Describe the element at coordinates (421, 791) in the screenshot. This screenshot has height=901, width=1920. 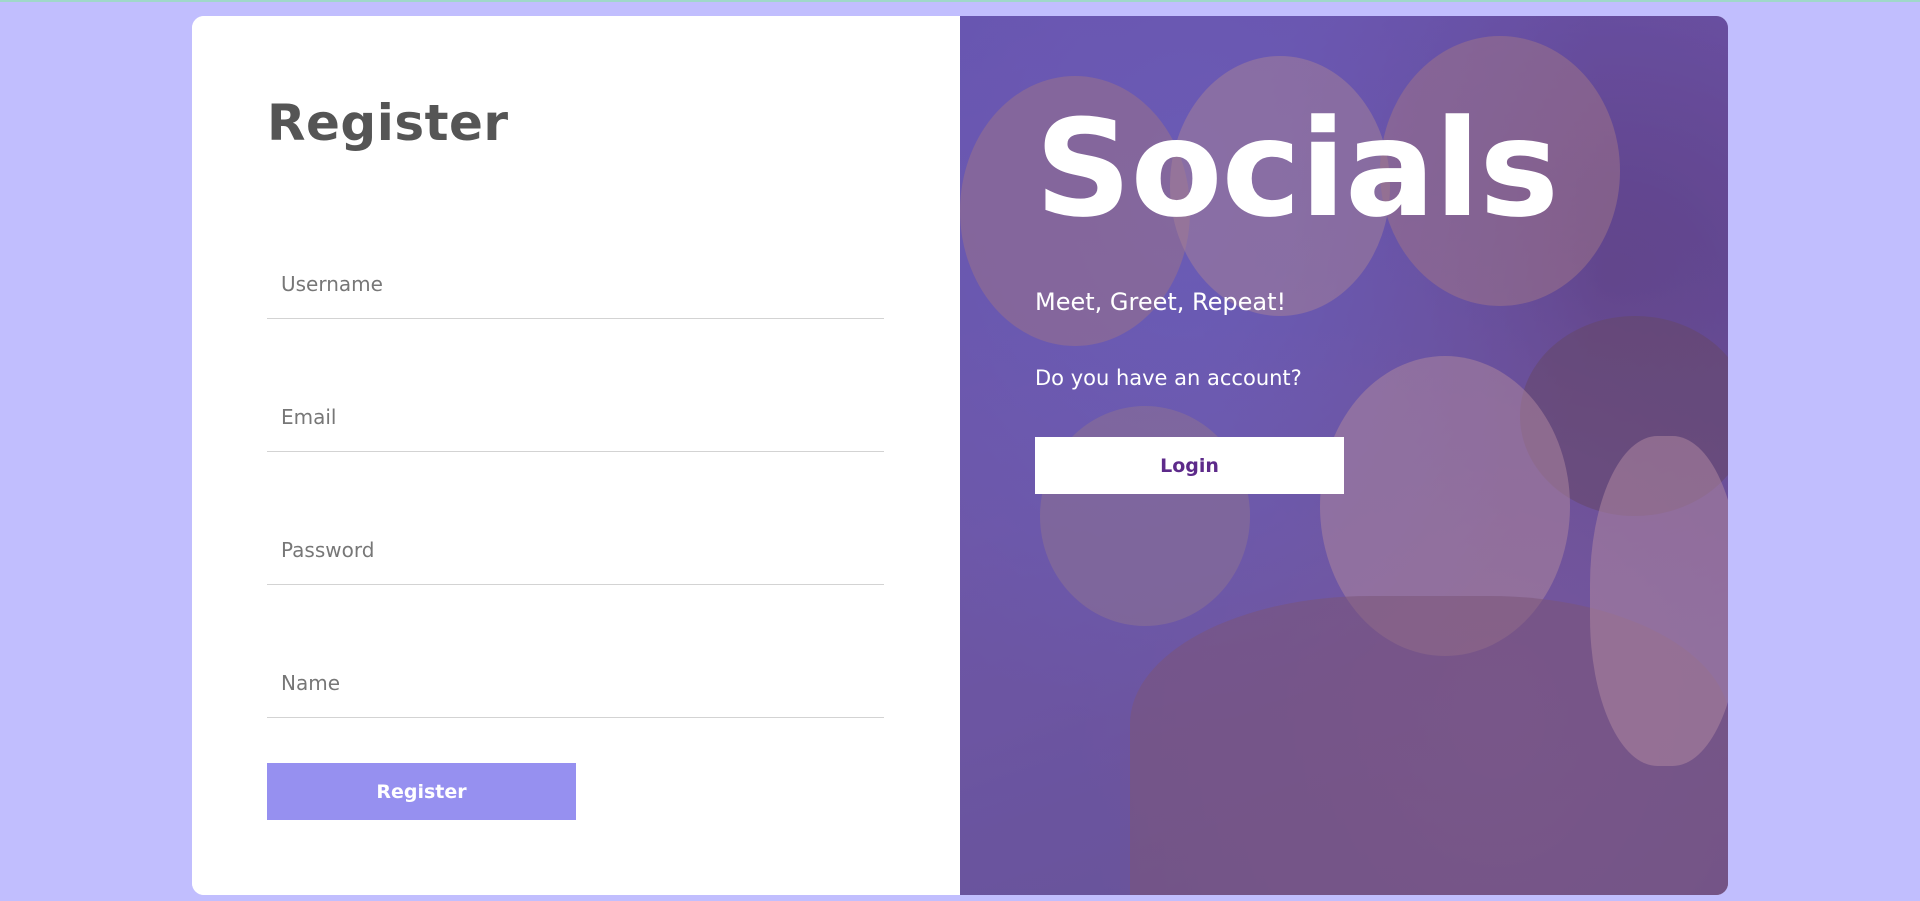
I see `register-button: Register` at that location.